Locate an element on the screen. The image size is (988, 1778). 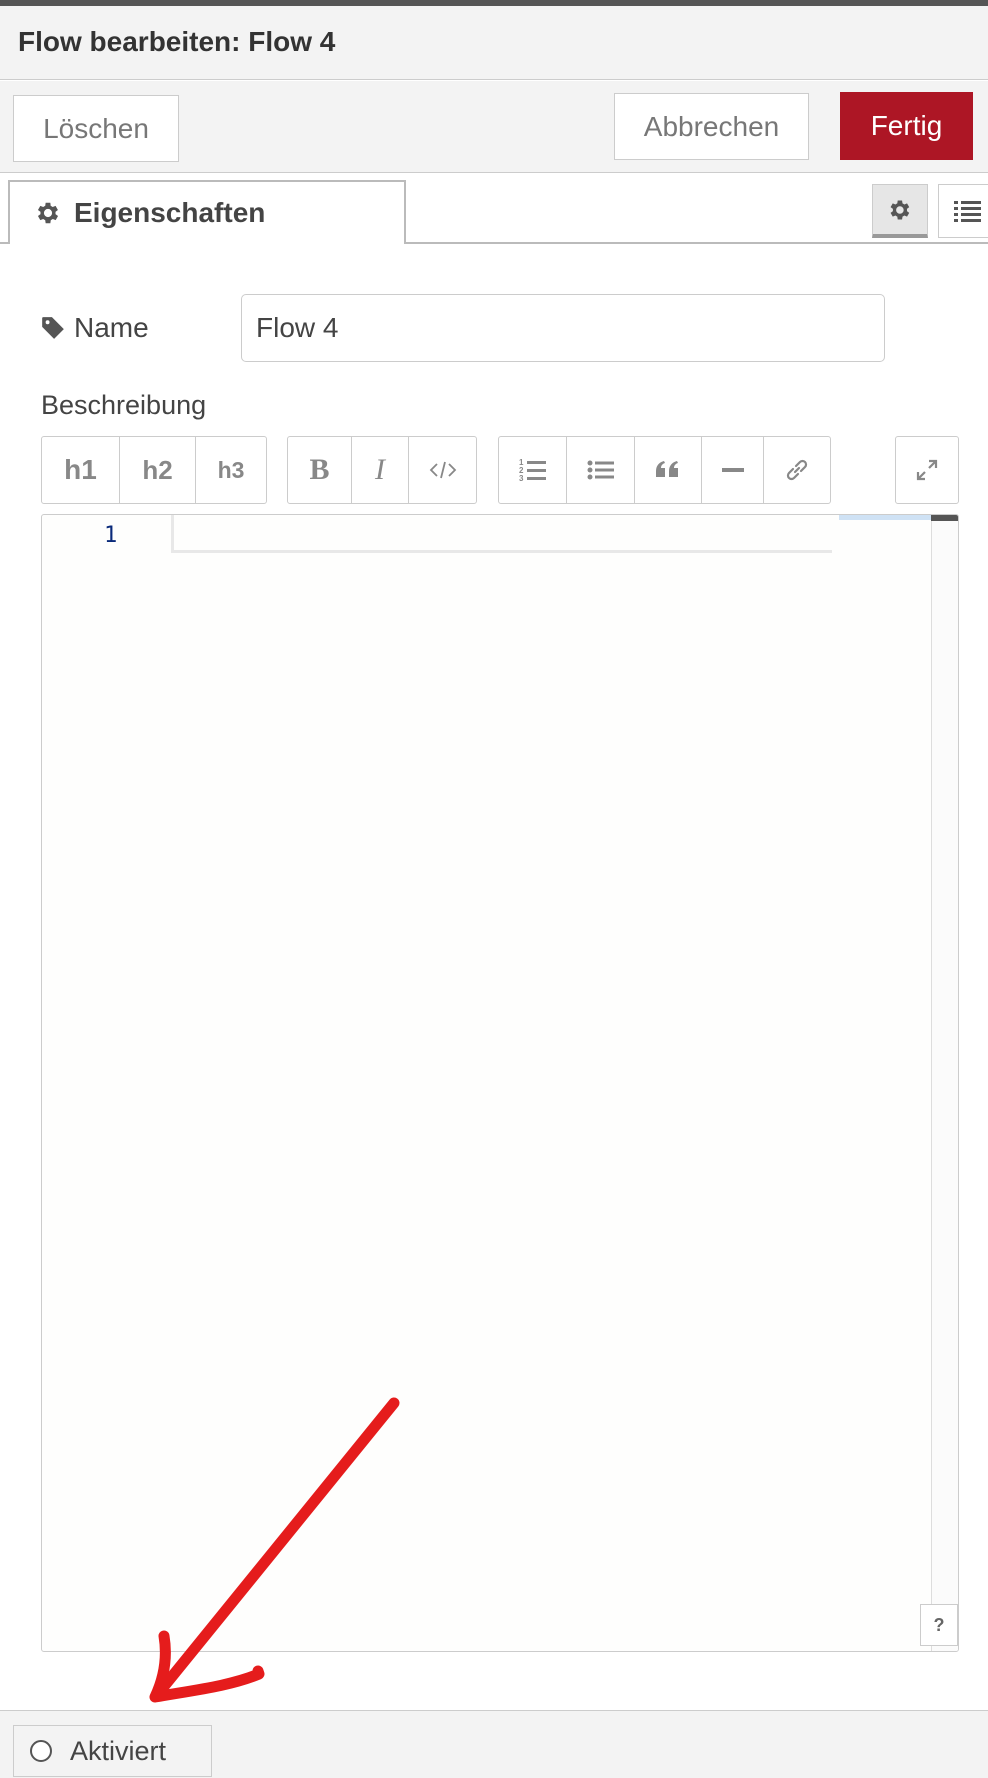
unordered-list-button is located at coordinates (601, 470).